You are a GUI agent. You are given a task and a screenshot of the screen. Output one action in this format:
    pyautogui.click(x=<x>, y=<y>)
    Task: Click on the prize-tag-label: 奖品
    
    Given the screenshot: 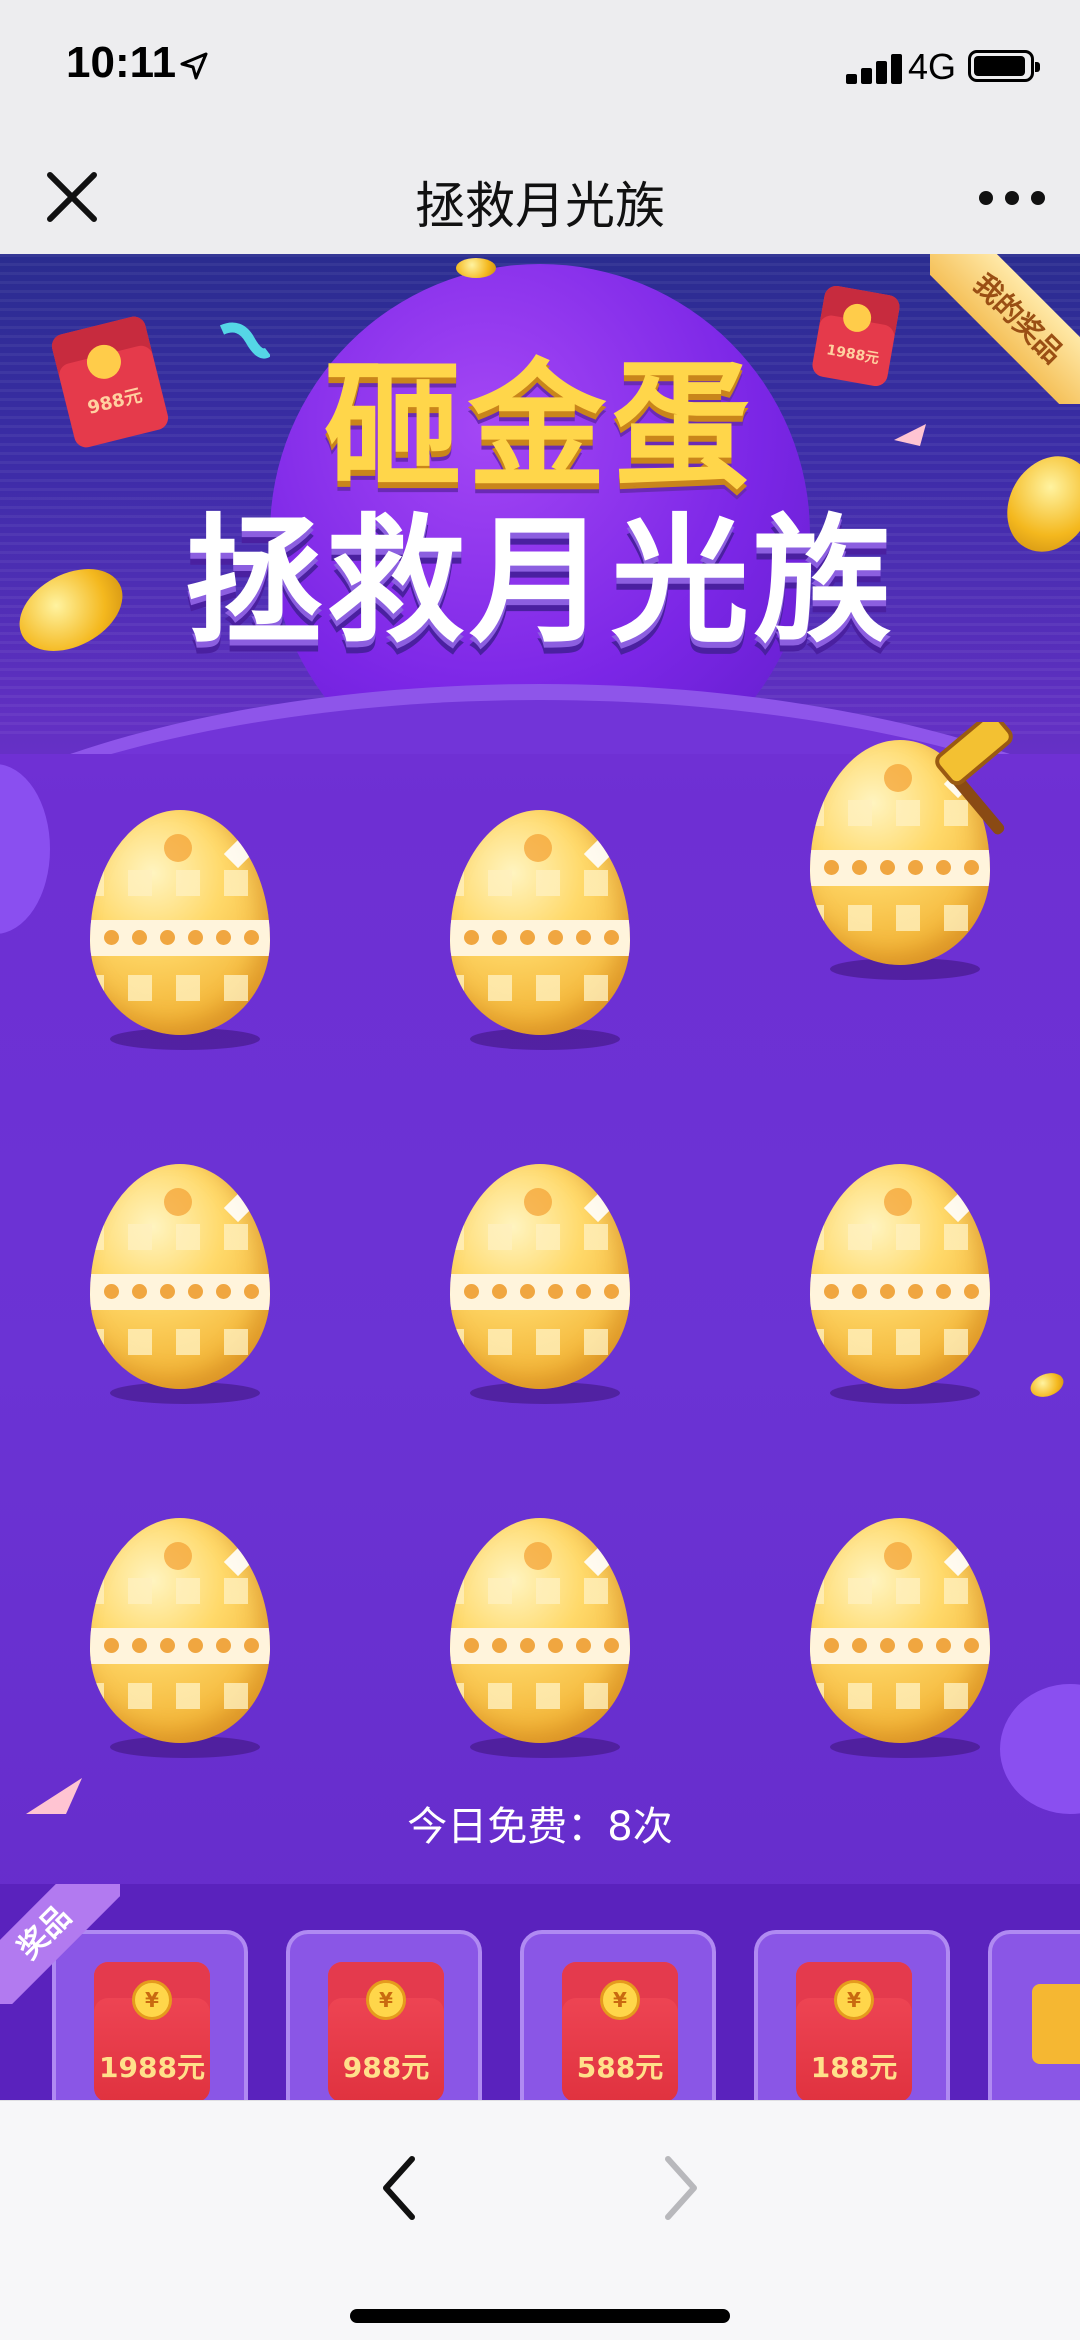 What is the action you would take?
    pyautogui.click(x=60, y=1944)
    